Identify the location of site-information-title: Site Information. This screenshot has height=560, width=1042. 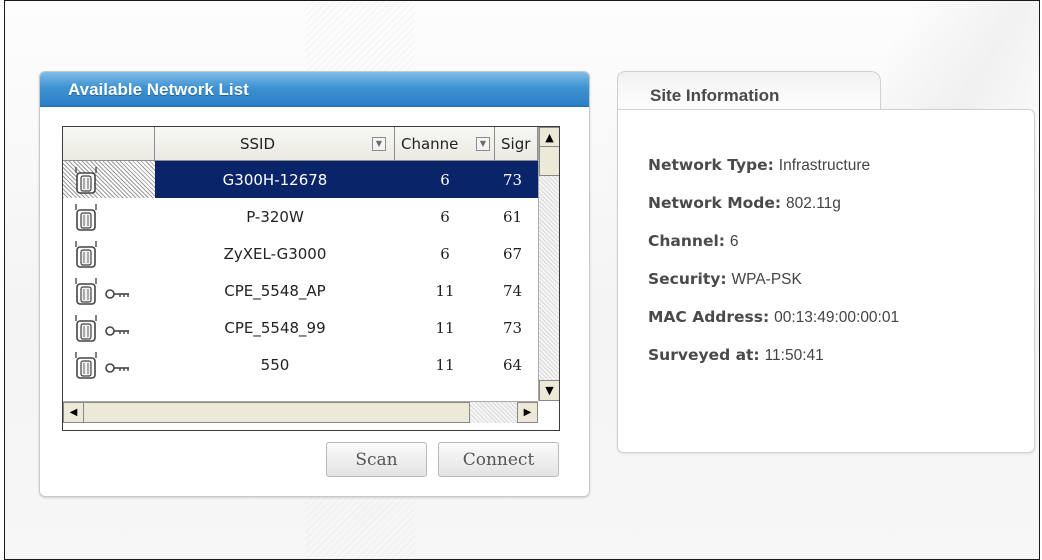
(715, 95).